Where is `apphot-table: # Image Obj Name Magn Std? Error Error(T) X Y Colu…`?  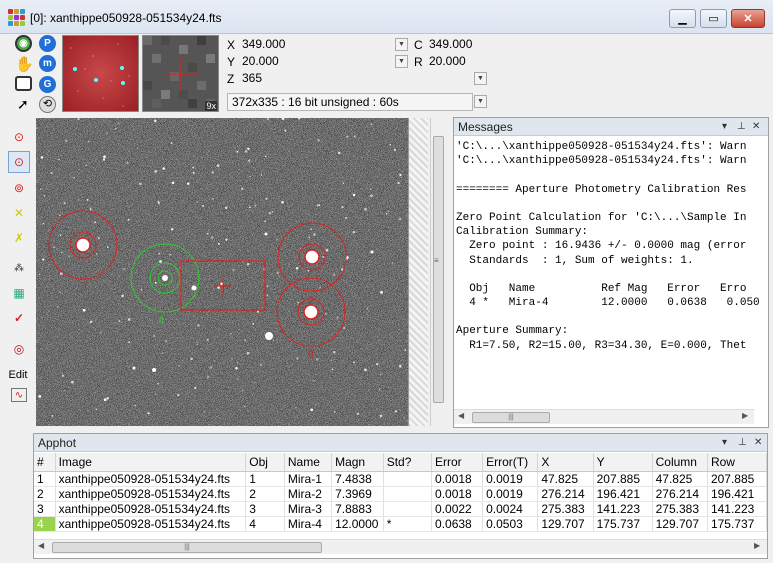 apphot-table: # Image Obj Name Magn Std? Error Error(T) X Y Colu… is located at coordinates (401, 492).